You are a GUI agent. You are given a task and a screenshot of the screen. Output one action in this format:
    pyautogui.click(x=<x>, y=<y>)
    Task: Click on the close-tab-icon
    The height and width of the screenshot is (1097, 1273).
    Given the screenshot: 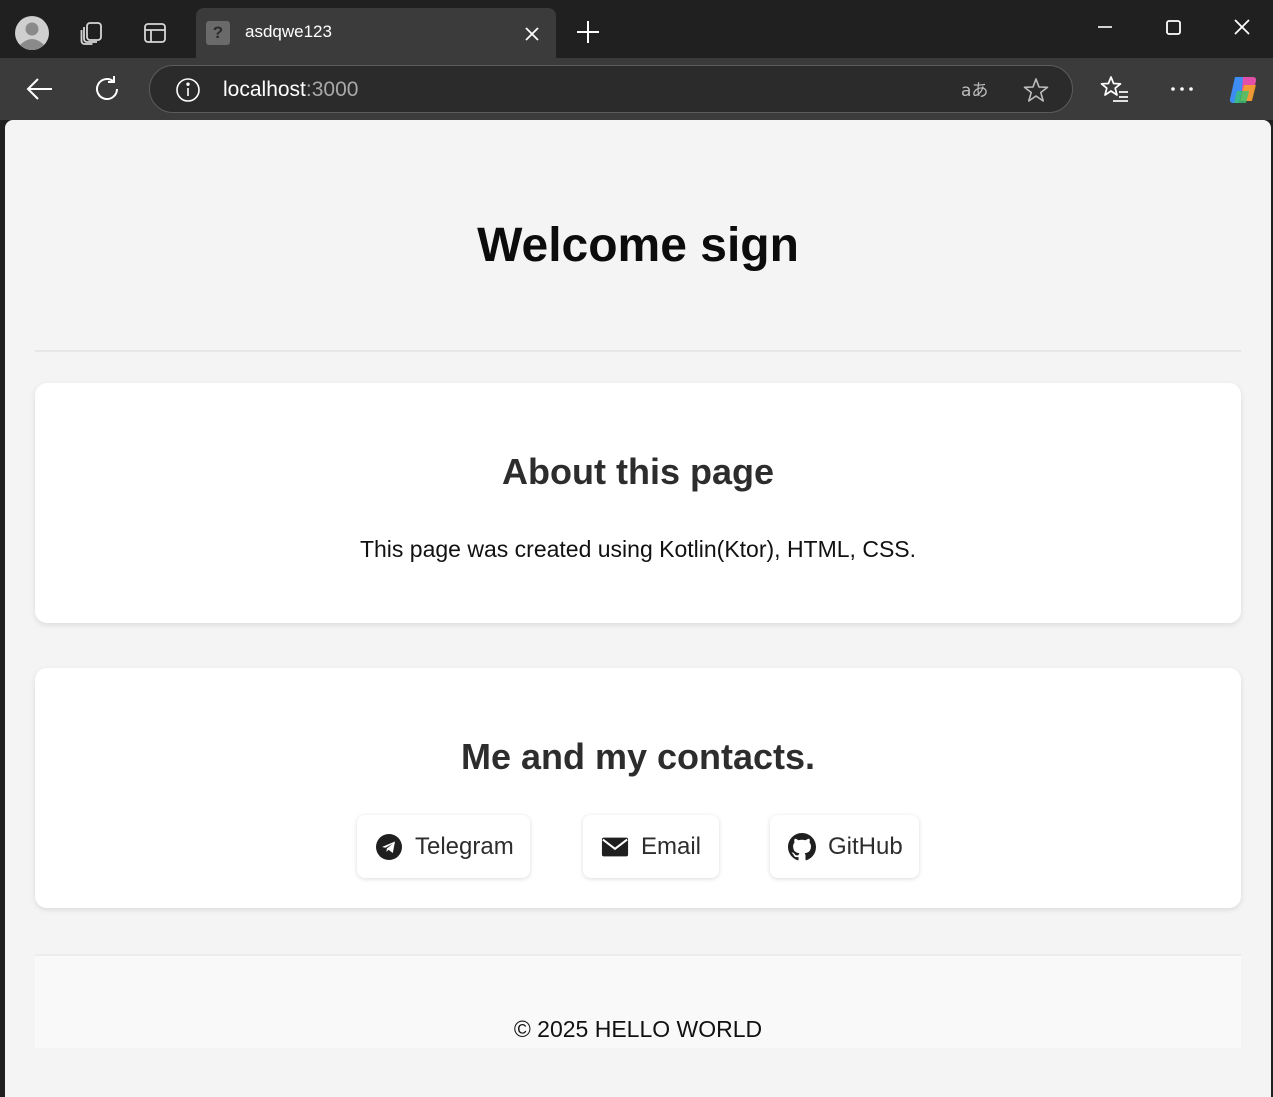 What is the action you would take?
    pyautogui.click(x=532, y=34)
    